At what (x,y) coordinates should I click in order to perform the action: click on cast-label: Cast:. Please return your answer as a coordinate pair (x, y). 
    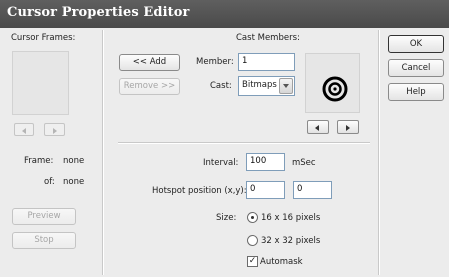
    Looking at the image, I should click on (221, 86).